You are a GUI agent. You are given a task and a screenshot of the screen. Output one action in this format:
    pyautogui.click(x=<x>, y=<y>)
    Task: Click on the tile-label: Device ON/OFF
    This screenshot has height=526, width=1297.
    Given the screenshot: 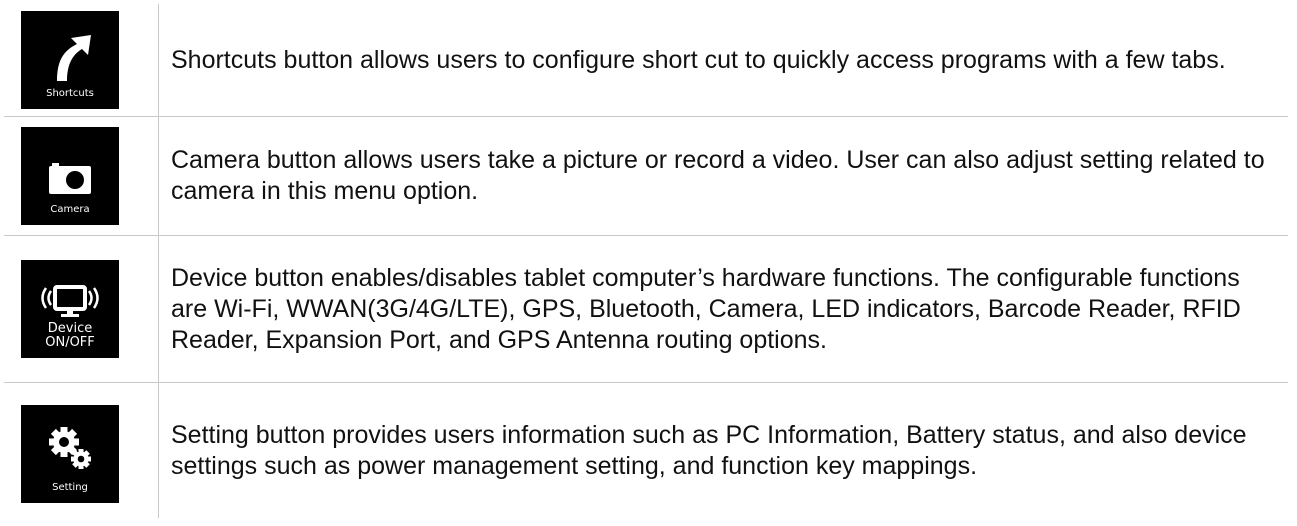 What is the action you would take?
    pyautogui.click(x=70, y=336)
    